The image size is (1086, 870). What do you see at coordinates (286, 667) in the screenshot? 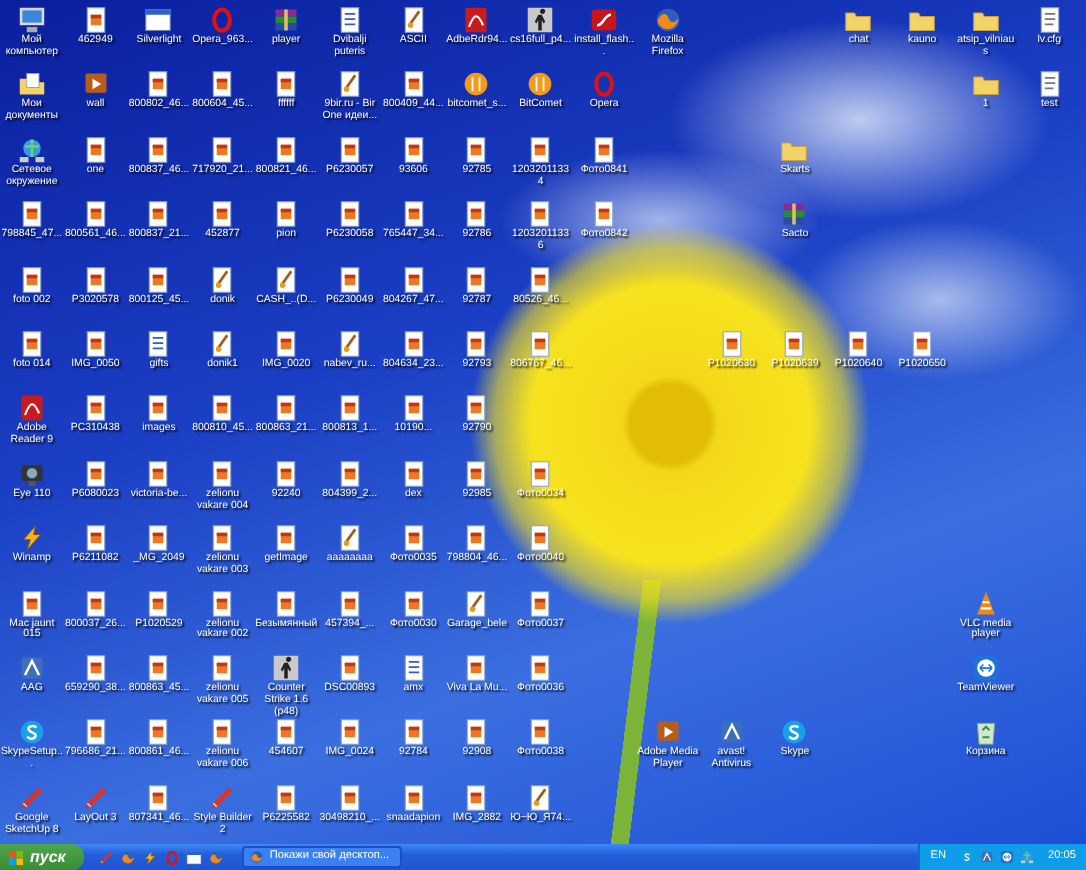
I see `figure-icon` at bounding box center [286, 667].